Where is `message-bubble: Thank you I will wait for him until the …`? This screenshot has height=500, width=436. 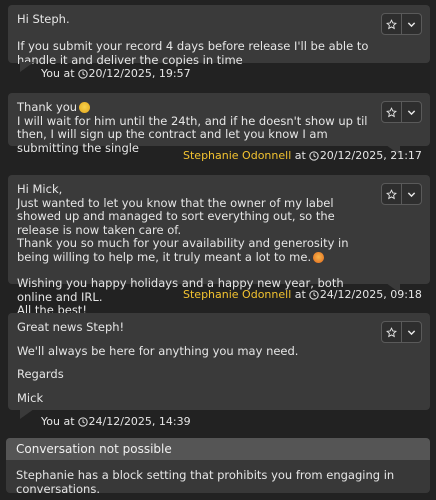
message-bubble: Thank you I will wait for him until the … is located at coordinates (219, 124).